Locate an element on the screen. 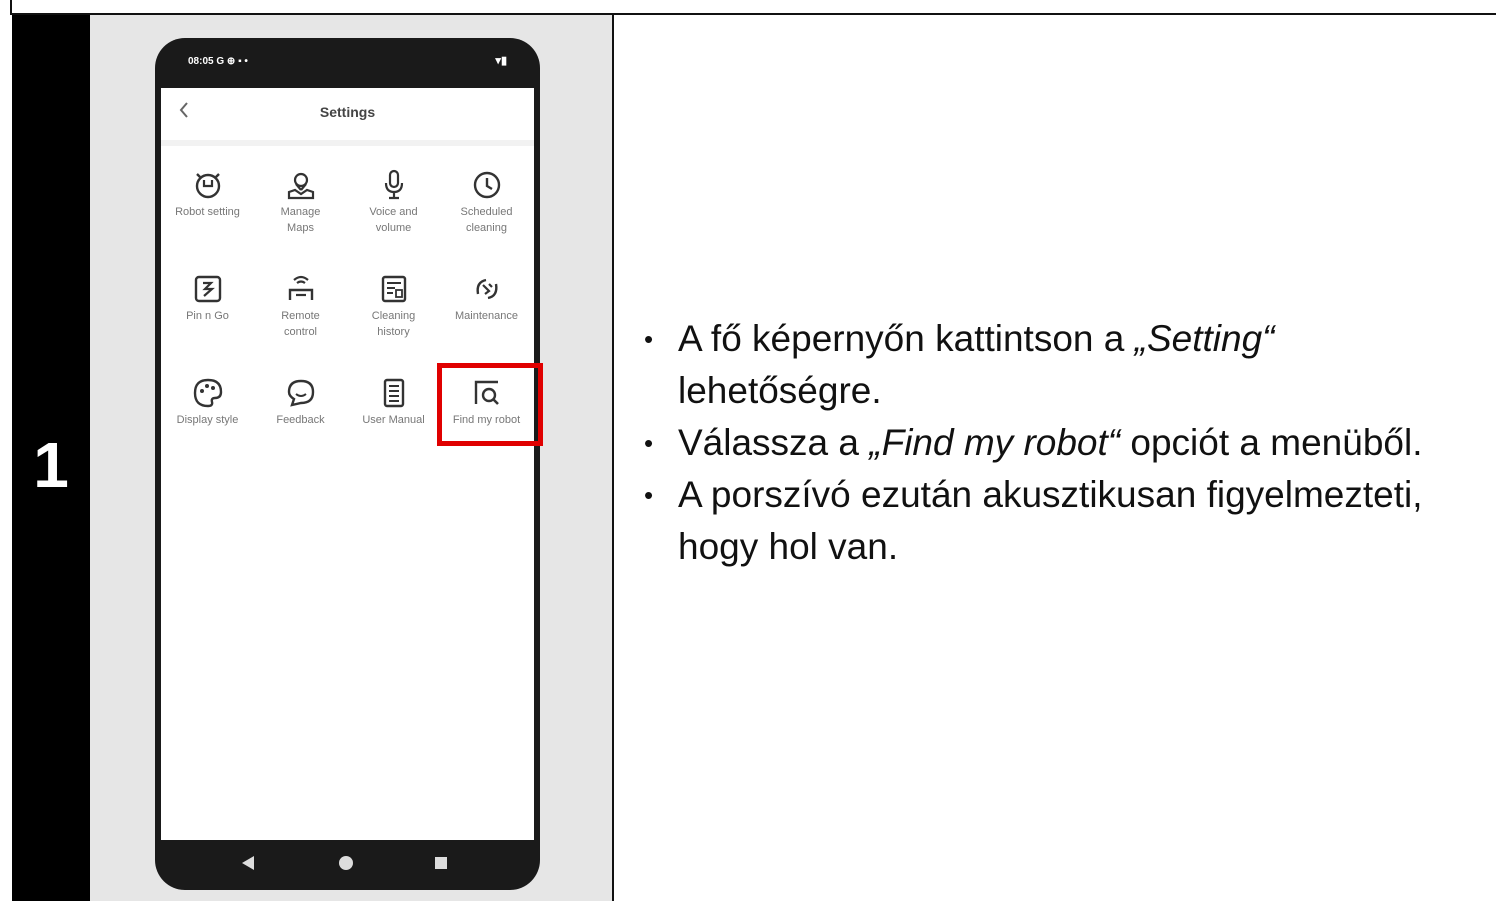  settings-item-label: Voice and volume is located at coordinates (393, 220).